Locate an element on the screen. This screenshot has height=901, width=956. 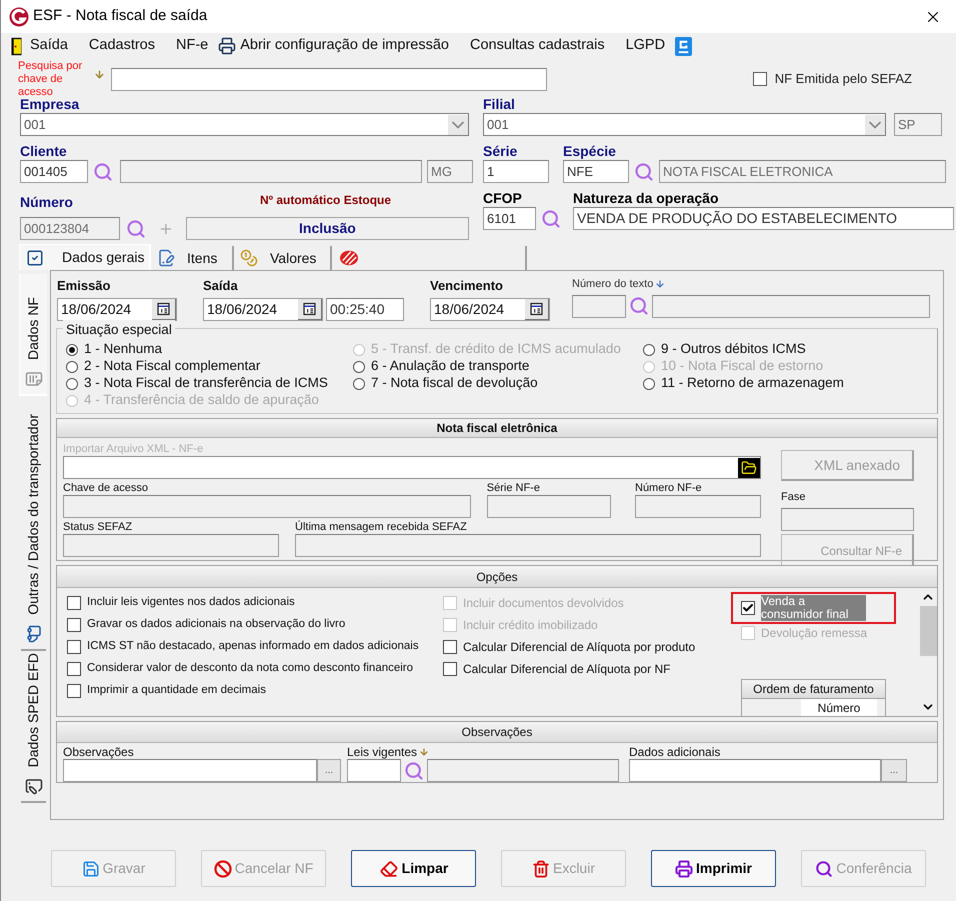
field-label: Natureza da operação is located at coordinates (646, 198).